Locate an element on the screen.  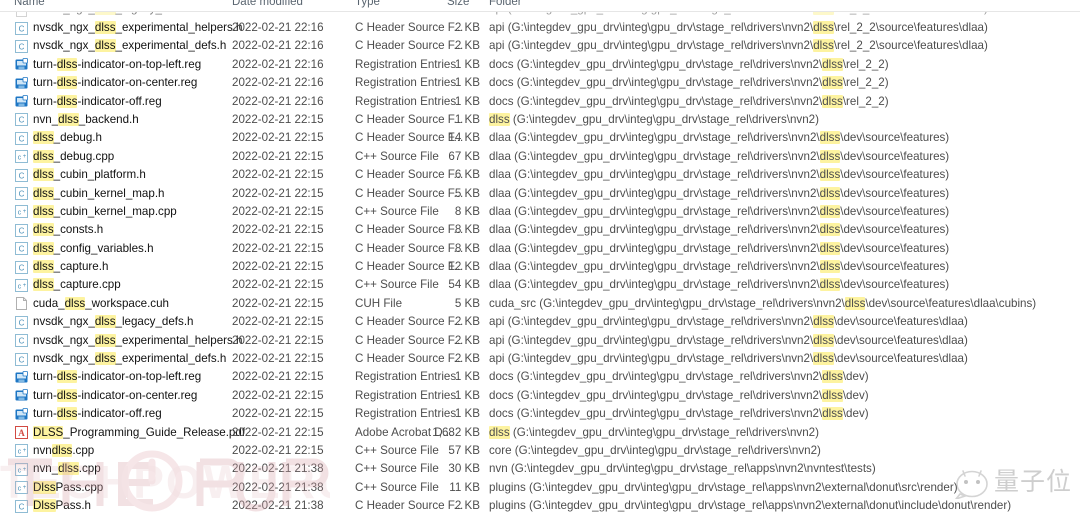
cell-size: 57 KB is located at coordinates (464, 450).